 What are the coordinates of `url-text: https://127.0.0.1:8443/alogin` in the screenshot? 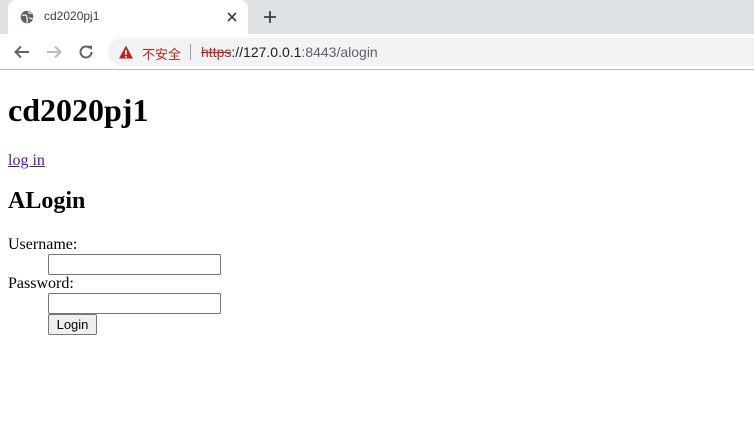 It's located at (289, 52).